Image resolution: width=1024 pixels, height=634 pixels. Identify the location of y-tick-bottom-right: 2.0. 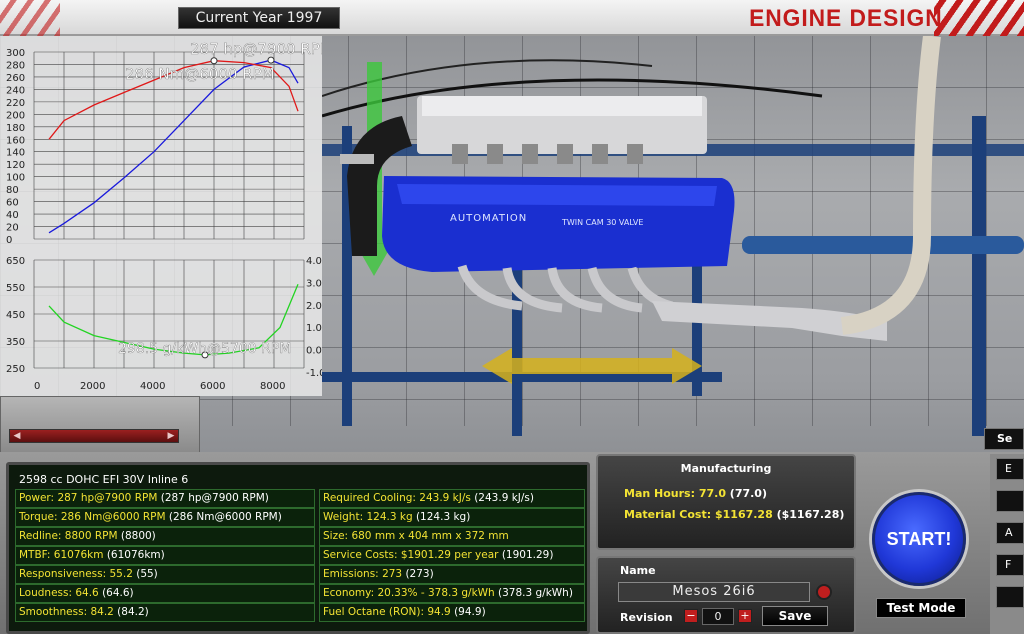
(314, 306).